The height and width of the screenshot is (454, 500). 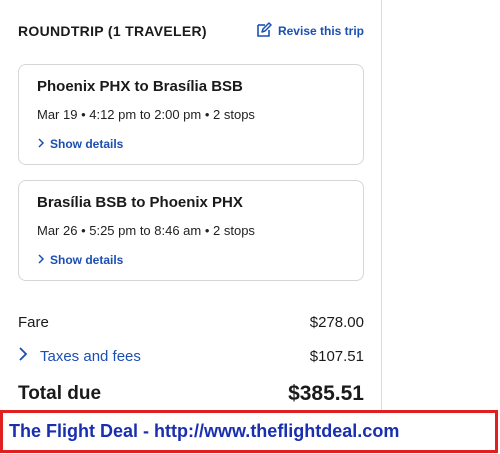 What do you see at coordinates (336, 322) in the screenshot?
I see `fare-amount: $278.00` at bounding box center [336, 322].